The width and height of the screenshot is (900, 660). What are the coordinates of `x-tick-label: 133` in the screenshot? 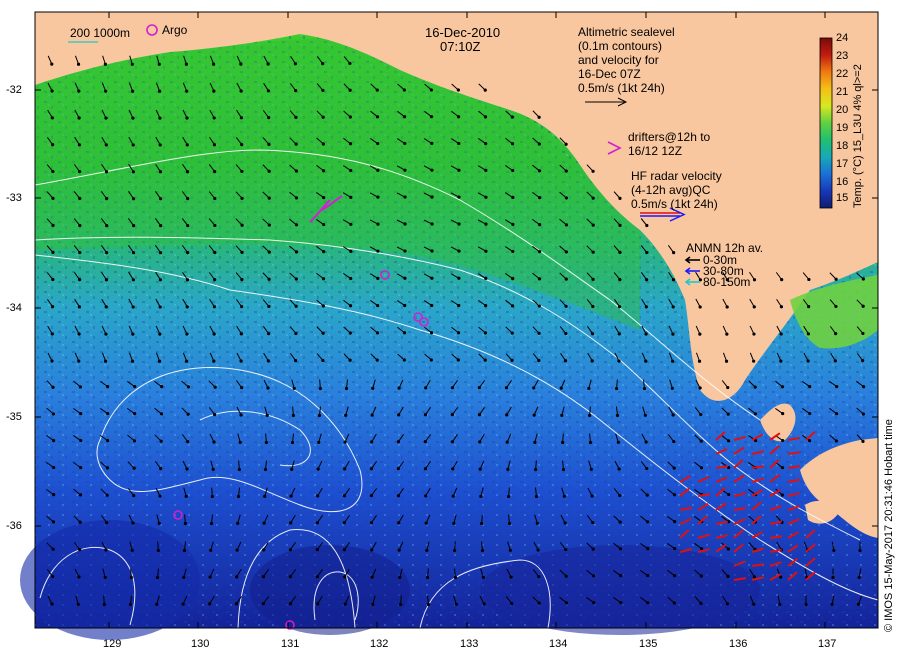 It's located at (469, 644).